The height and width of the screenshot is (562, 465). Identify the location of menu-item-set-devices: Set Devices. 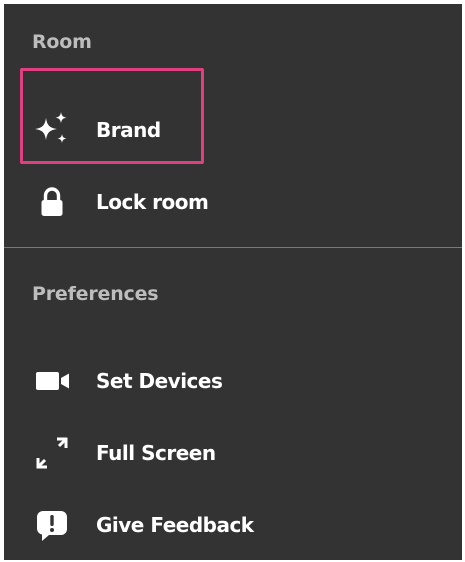
(182, 381).